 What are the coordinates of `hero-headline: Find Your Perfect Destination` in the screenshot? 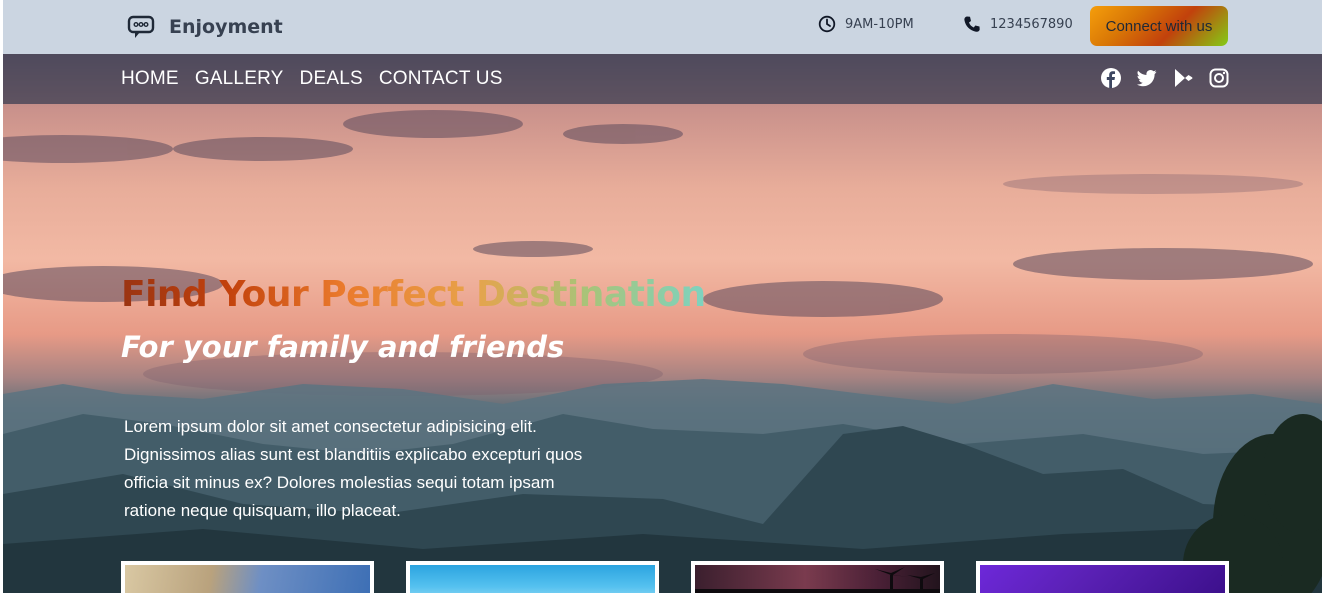 It's located at (413, 294).